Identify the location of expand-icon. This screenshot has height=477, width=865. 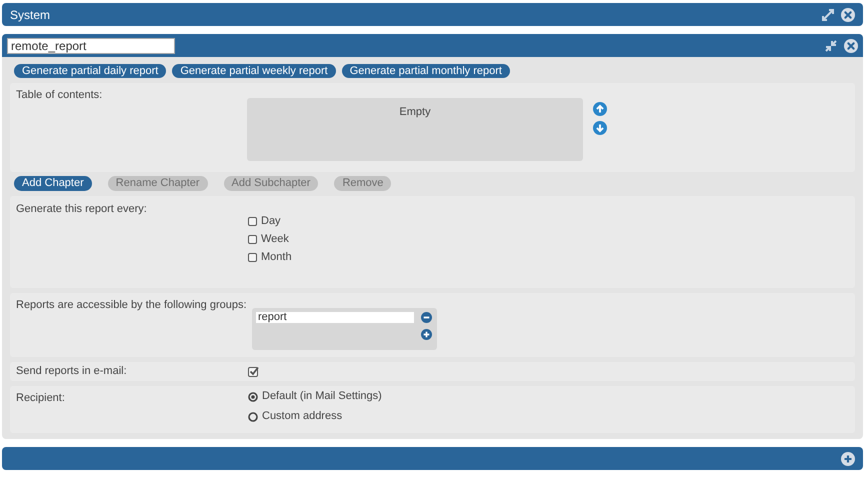
(828, 15).